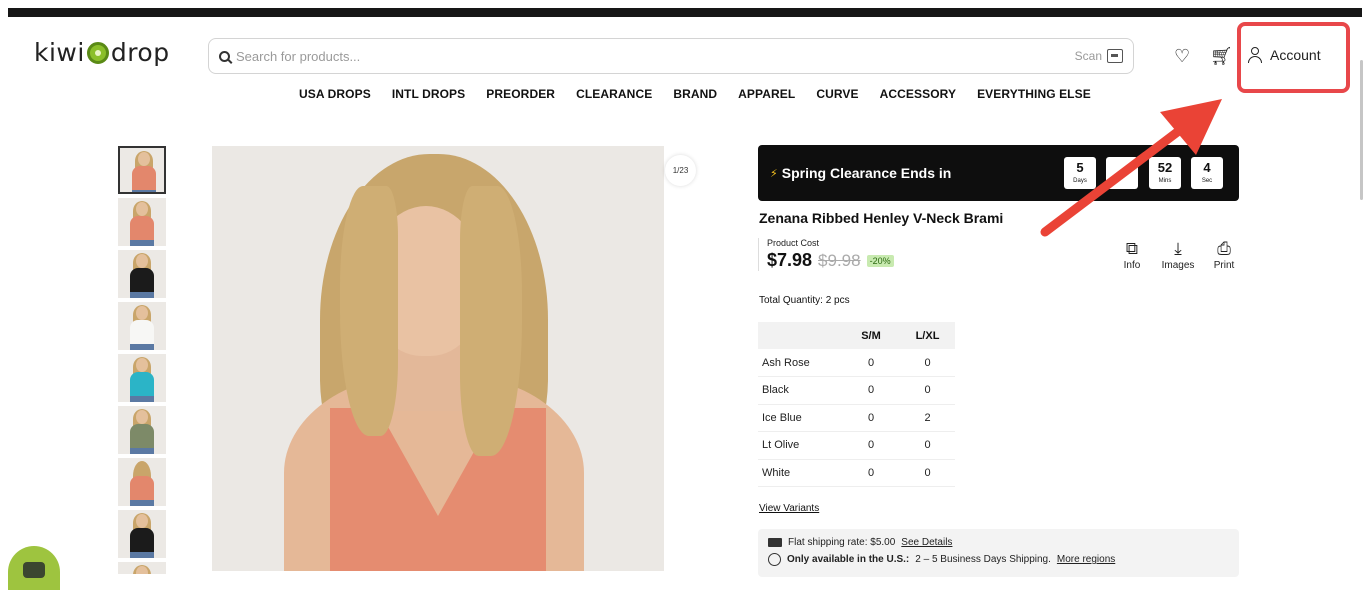 The width and height of the screenshot is (1370, 590). Describe the element at coordinates (839, 260) in the screenshot. I see `original-price: $9.98` at that location.